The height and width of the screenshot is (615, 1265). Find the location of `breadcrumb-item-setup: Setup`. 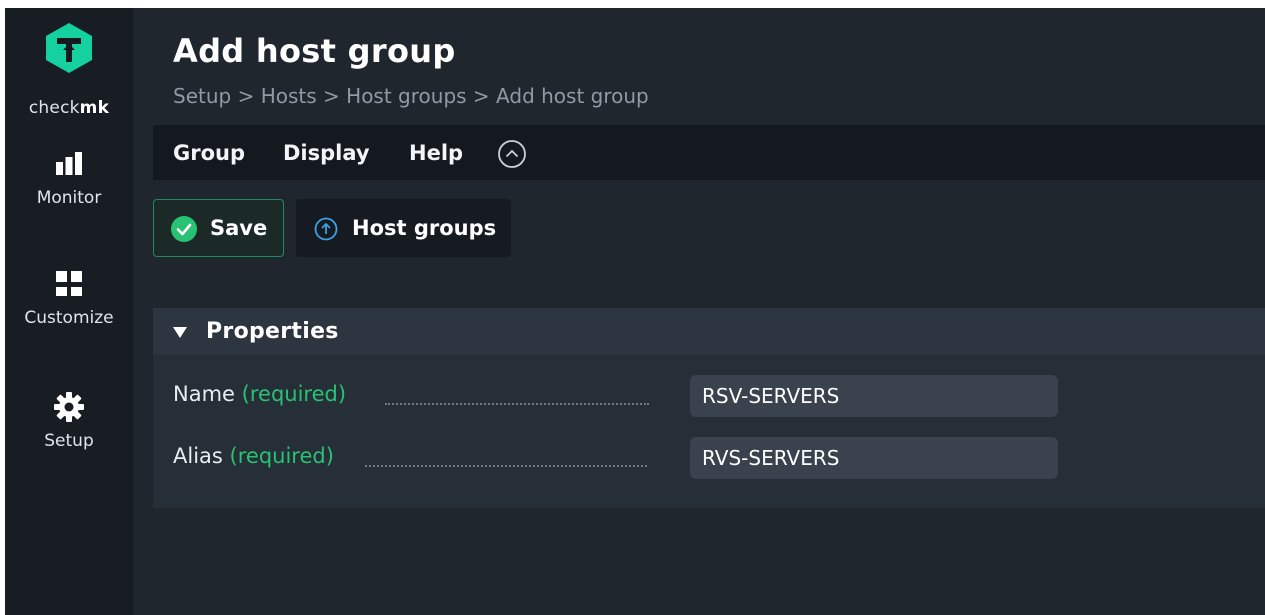

breadcrumb-item-setup: Setup is located at coordinates (202, 96).